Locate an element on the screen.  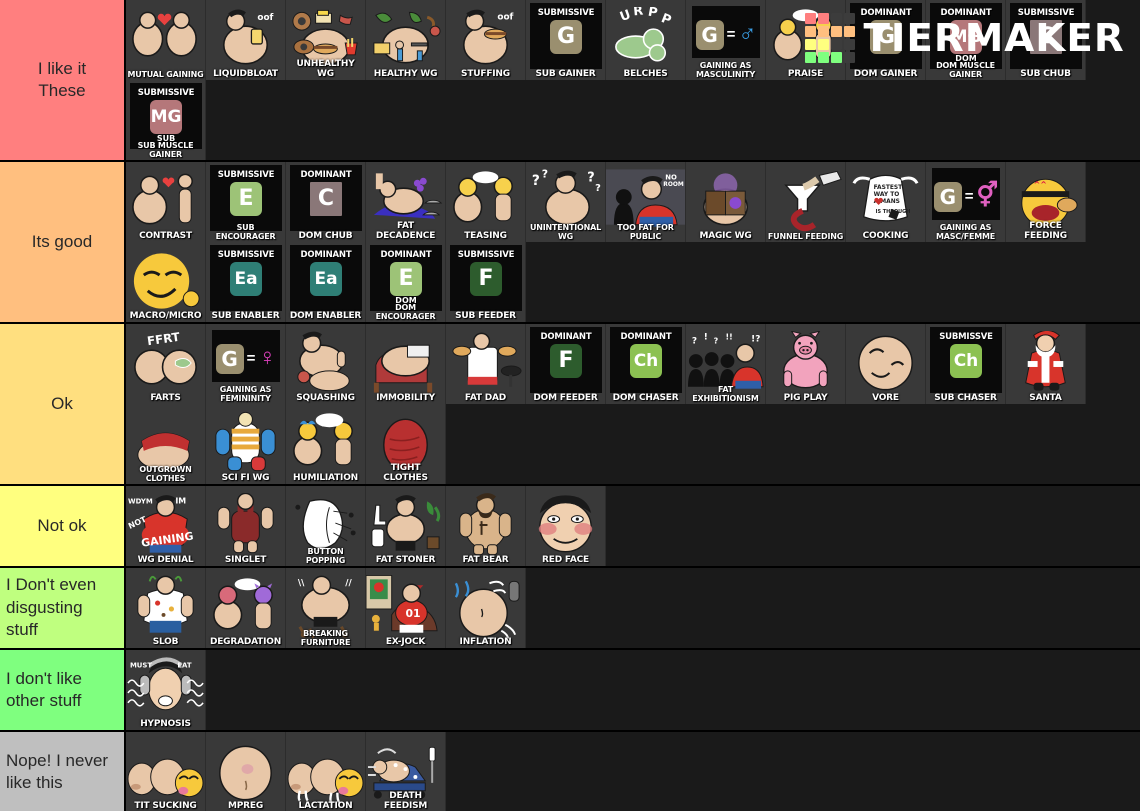
tier-item: SQUASHING is located at coordinates (326, 364).